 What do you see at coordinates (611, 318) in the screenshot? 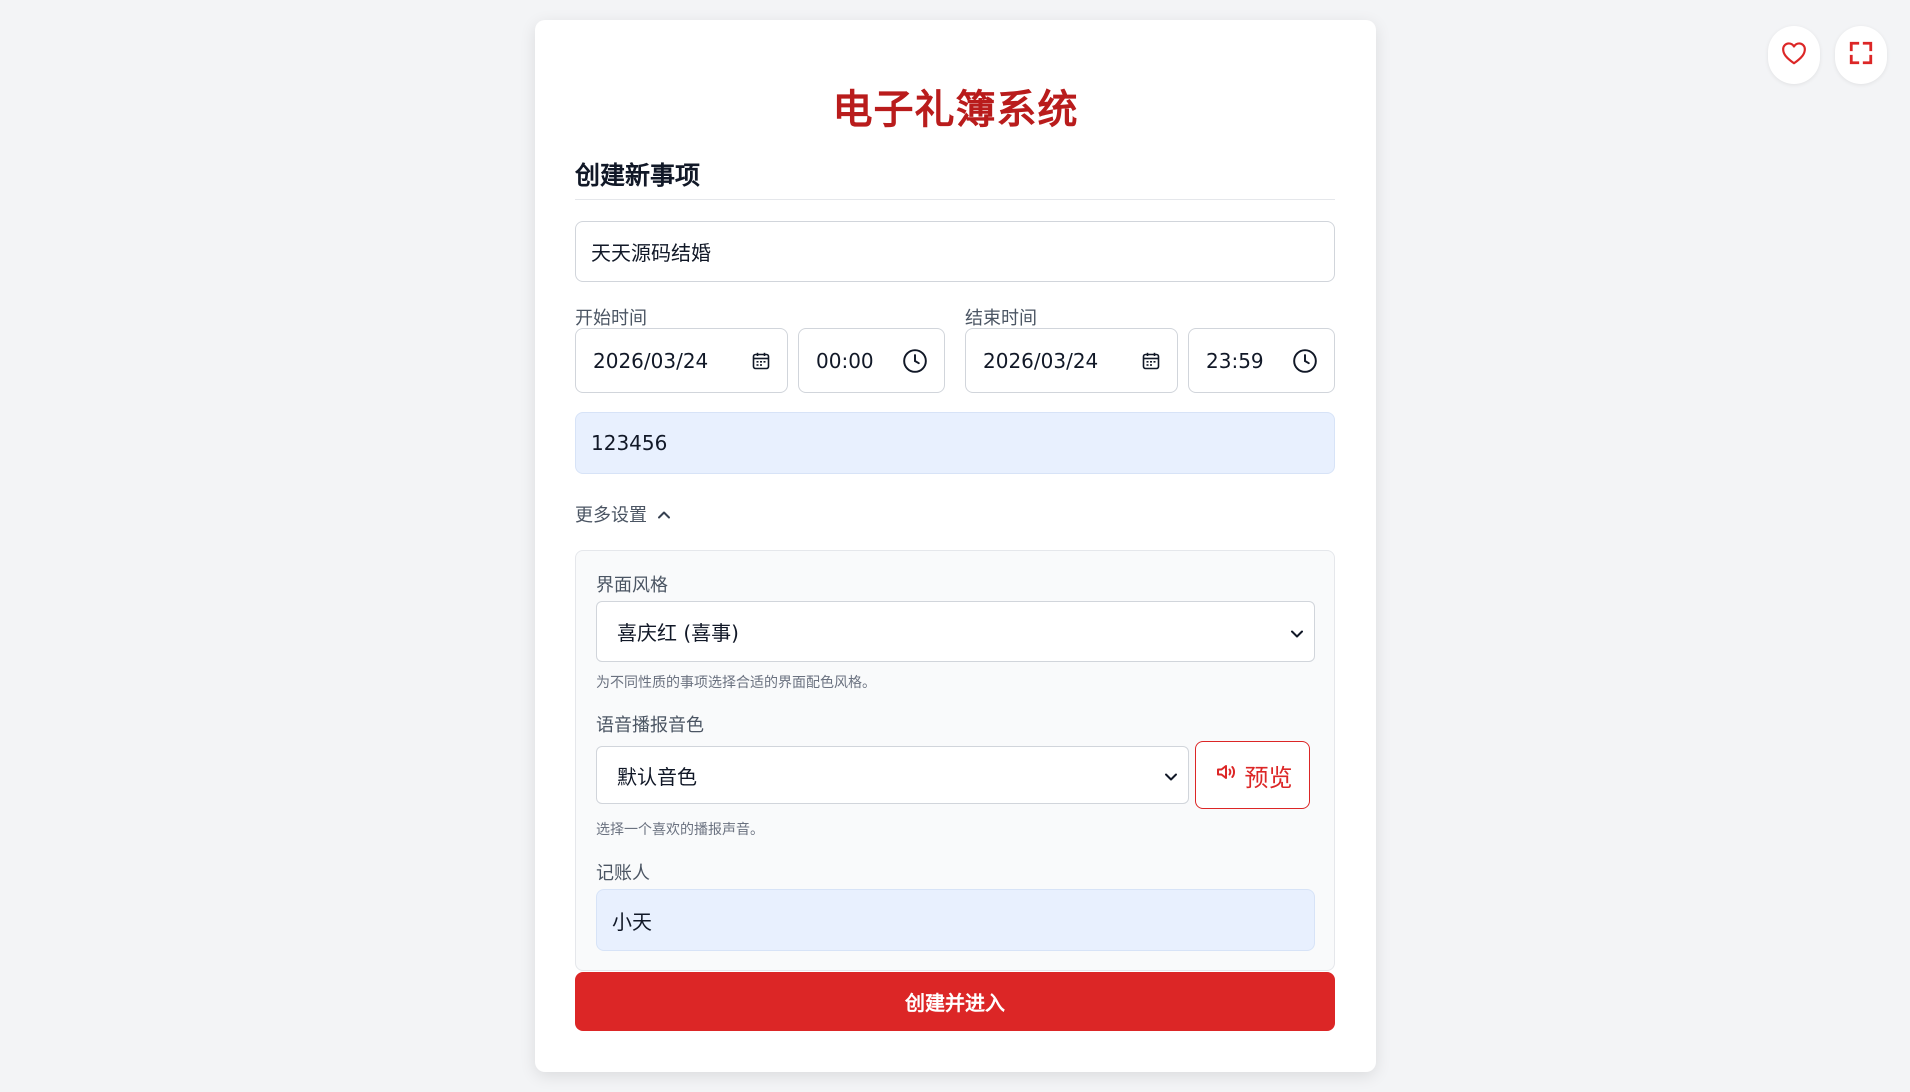
I see `start-time-label: 开始时间` at bounding box center [611, 318].